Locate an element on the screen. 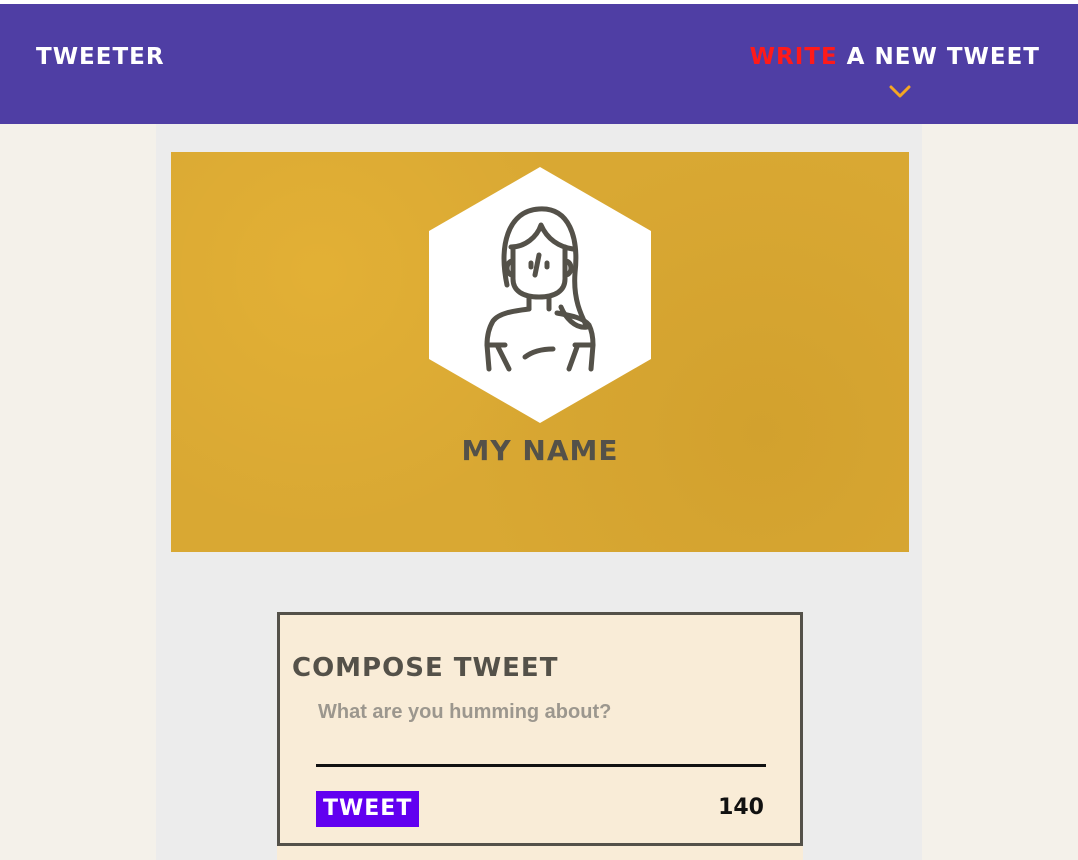 The width and height of the screenshot is (1078, 860). tweet-button: Tweet is located at coordinates (368, 809).